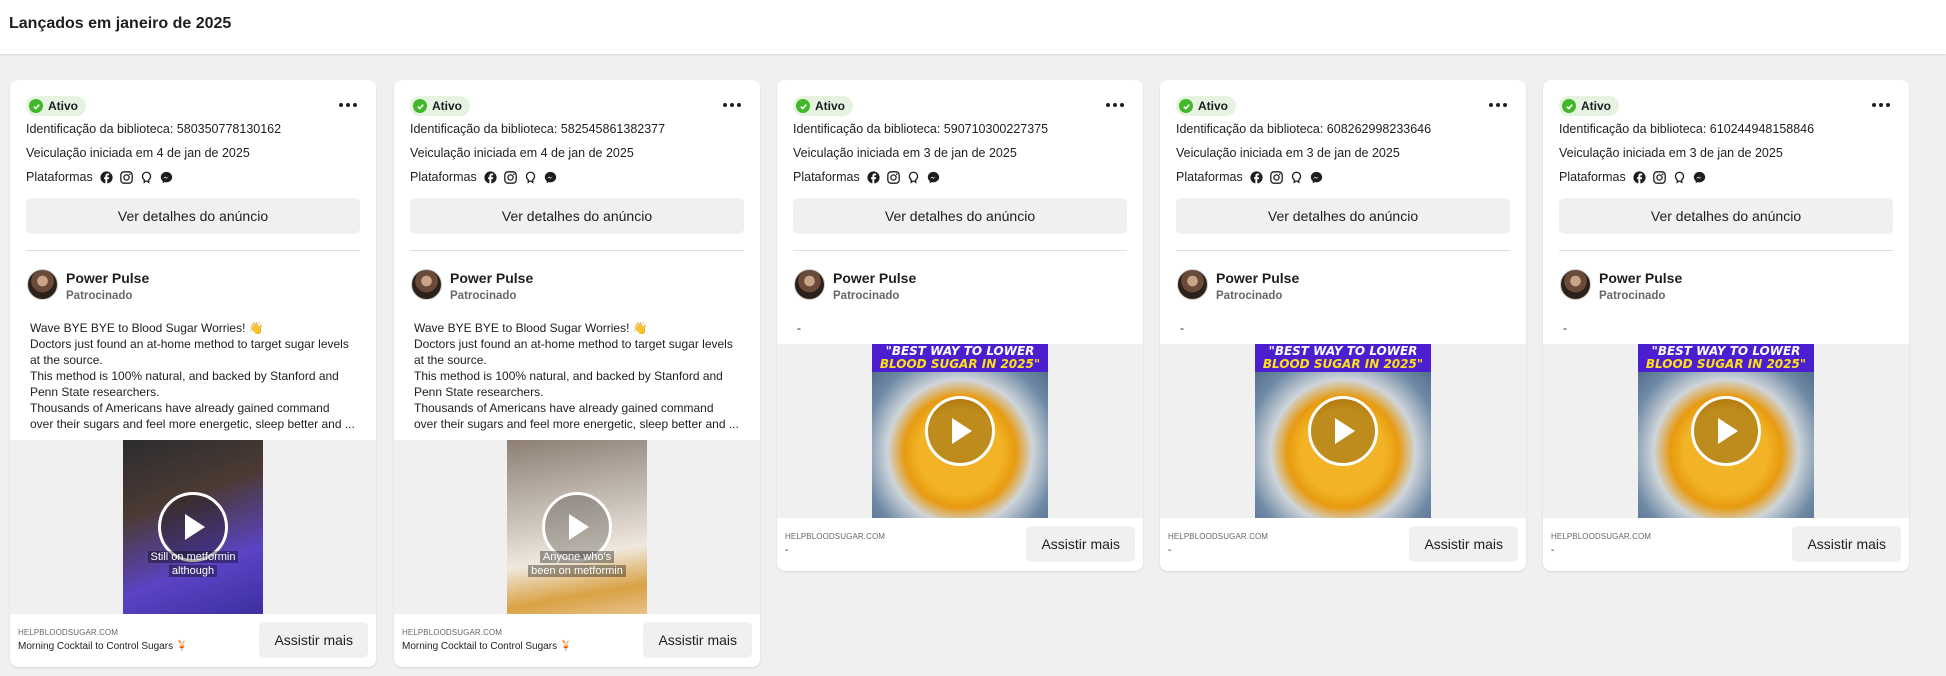 Image resolution: width=1946 pixels, height=676 pixels. I want to click on body-line: Wave BYE BYE to Blood Sugar Worries! 👋, so click(531, 328).